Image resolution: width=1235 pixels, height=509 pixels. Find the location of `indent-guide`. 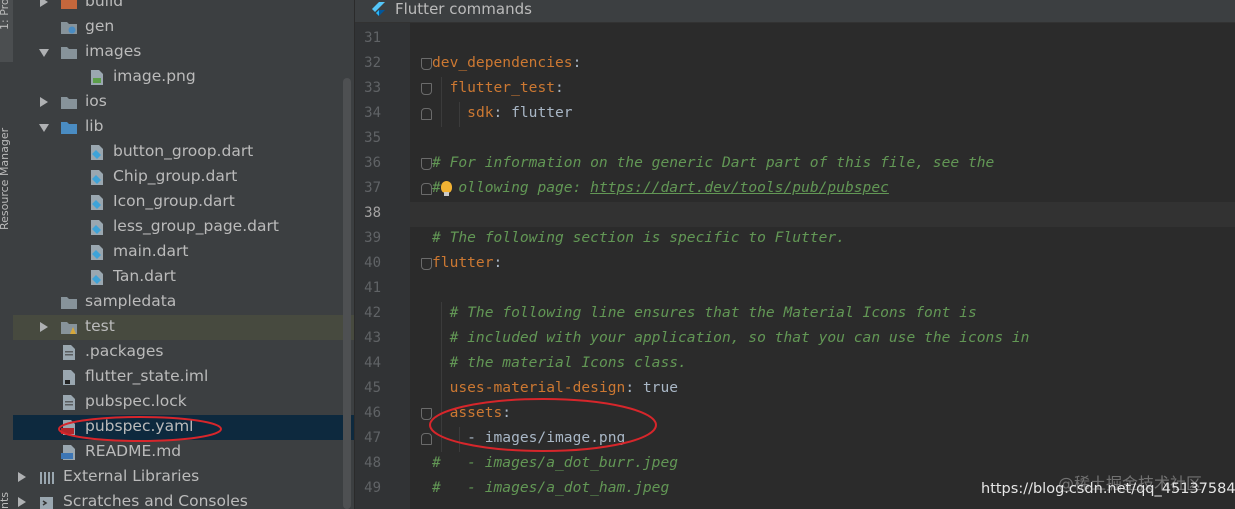

indent-guide is located at coordinates (459, 114).